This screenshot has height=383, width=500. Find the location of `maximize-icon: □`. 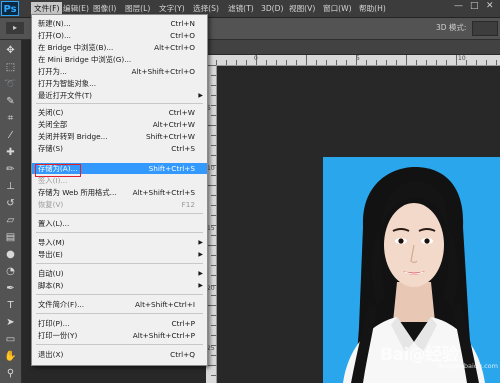

maximize-icon: □ is located at coordinates (474, 6).